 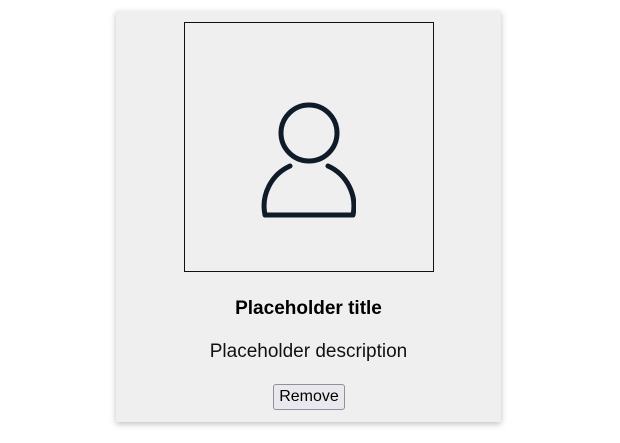 I want to click on card-description: Placeholder description, so click(x=308, y=351).